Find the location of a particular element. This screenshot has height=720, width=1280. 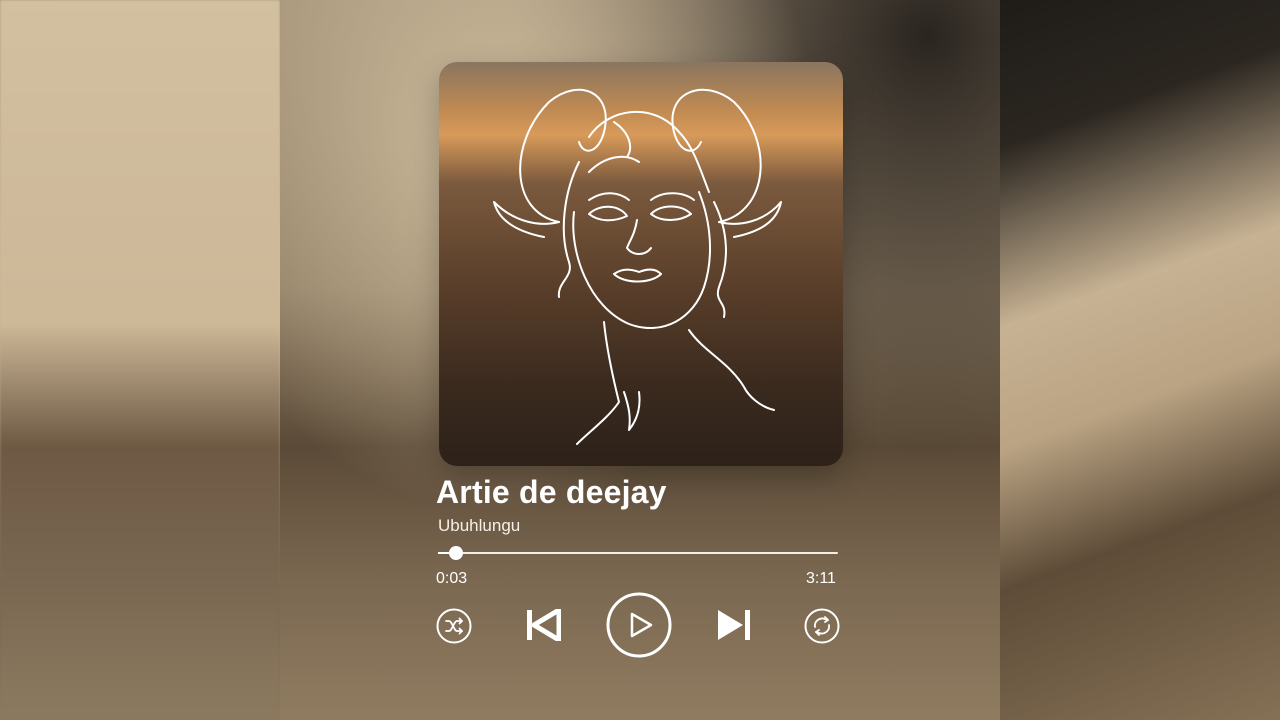

play-button is located at coordinates (639, 625).